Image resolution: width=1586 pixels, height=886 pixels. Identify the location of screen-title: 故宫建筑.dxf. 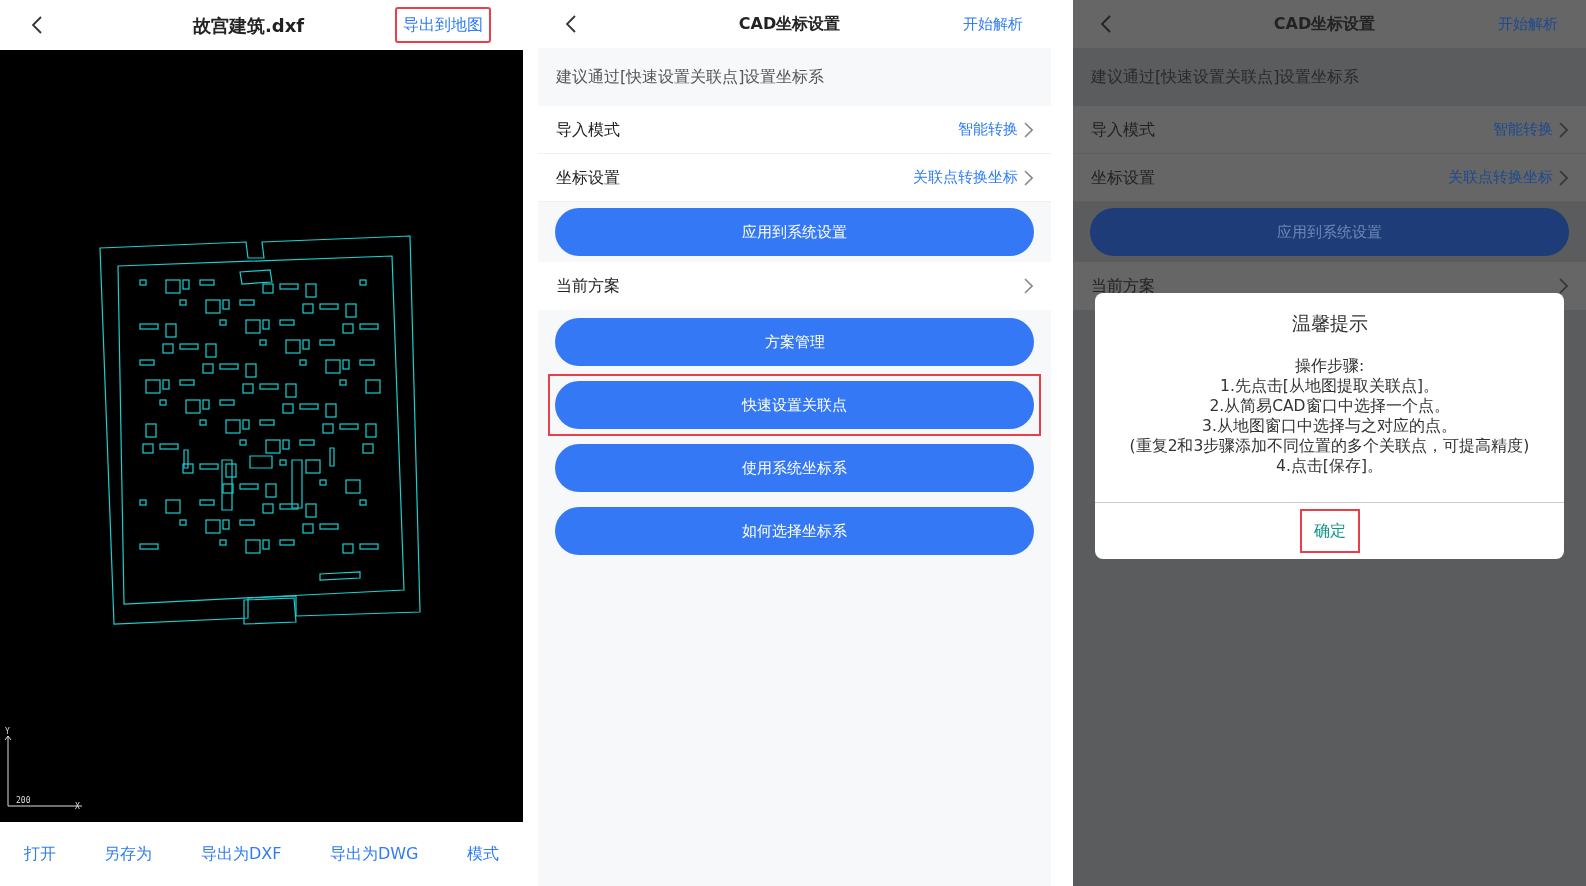
(248, 25).